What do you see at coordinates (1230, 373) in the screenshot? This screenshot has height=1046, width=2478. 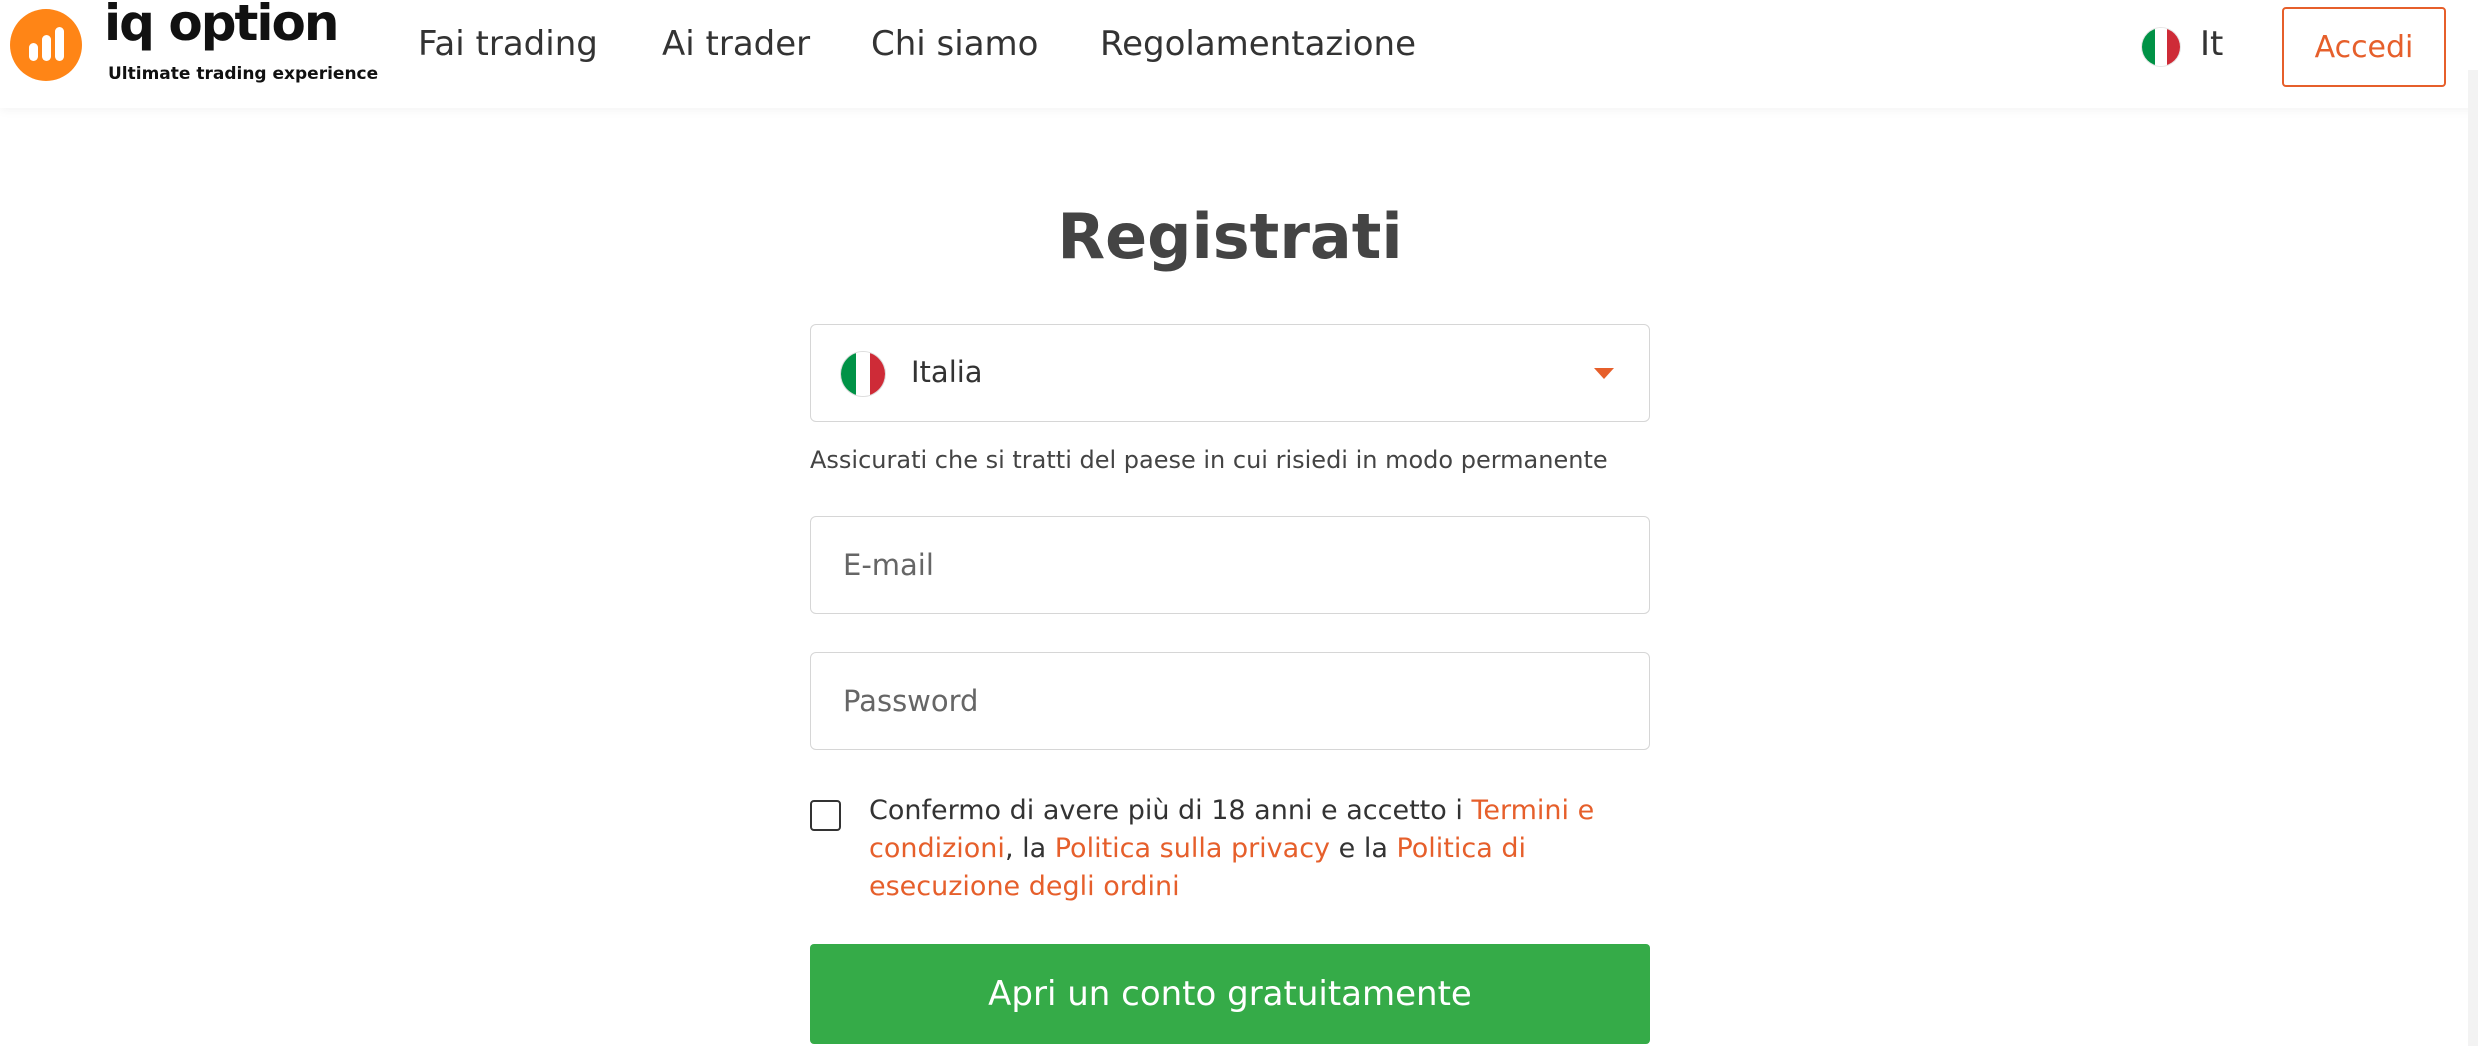 I see `country-select: Italia` at bounding box center [1230, 373].